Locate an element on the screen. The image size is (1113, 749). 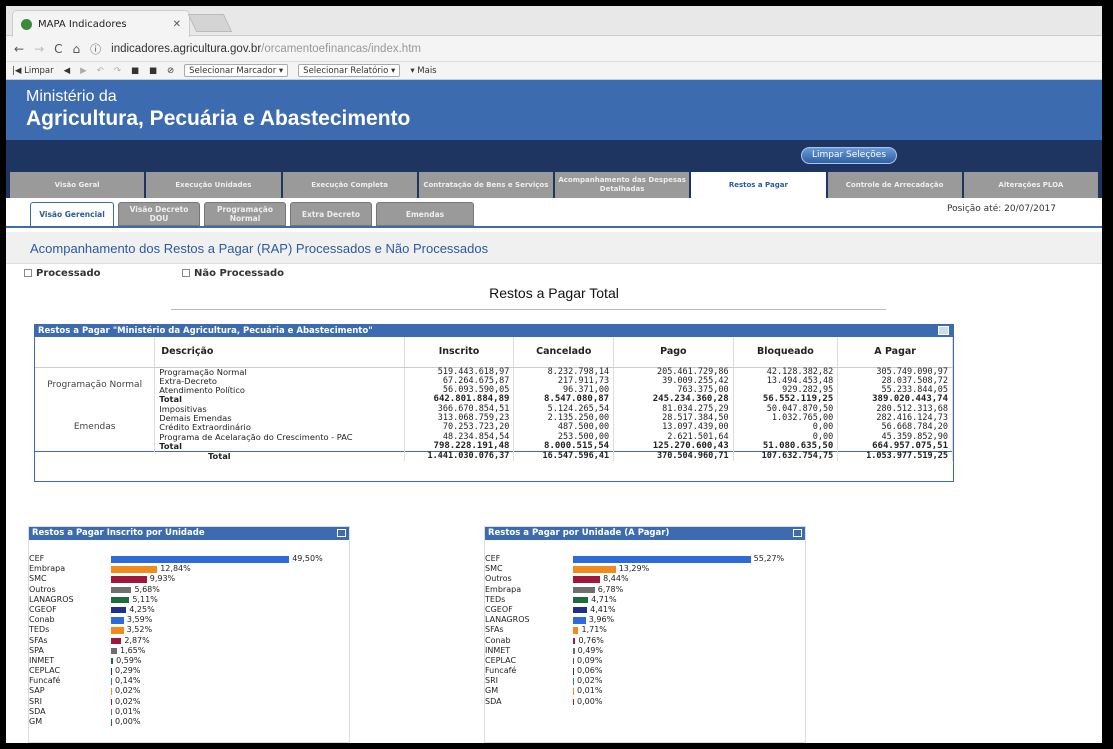
subnav-tab-0: Visão Gerencial is located at coordinates (72, 214).